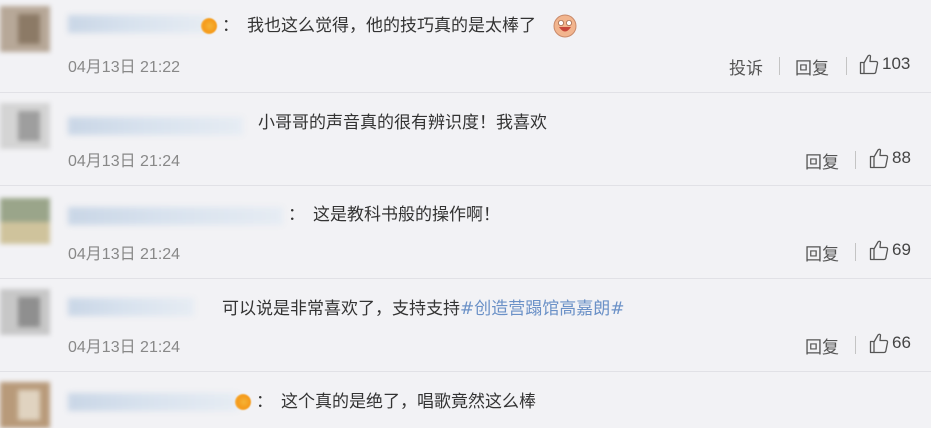 Image resolution: width=931 pixels, height=428 pixels. What do you see at coordinates (124, 67) in the screenshot?
I see `timestamp: 04月13日 21:22` at bounding box center [124, 67].